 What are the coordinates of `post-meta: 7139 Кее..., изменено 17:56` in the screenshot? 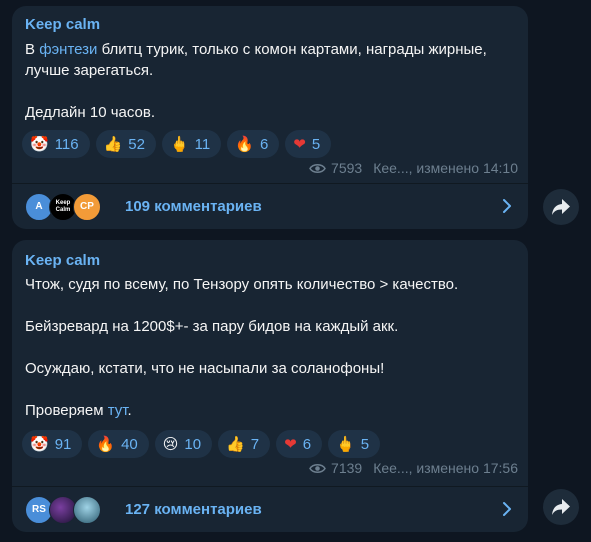 It's located at (413, 468).